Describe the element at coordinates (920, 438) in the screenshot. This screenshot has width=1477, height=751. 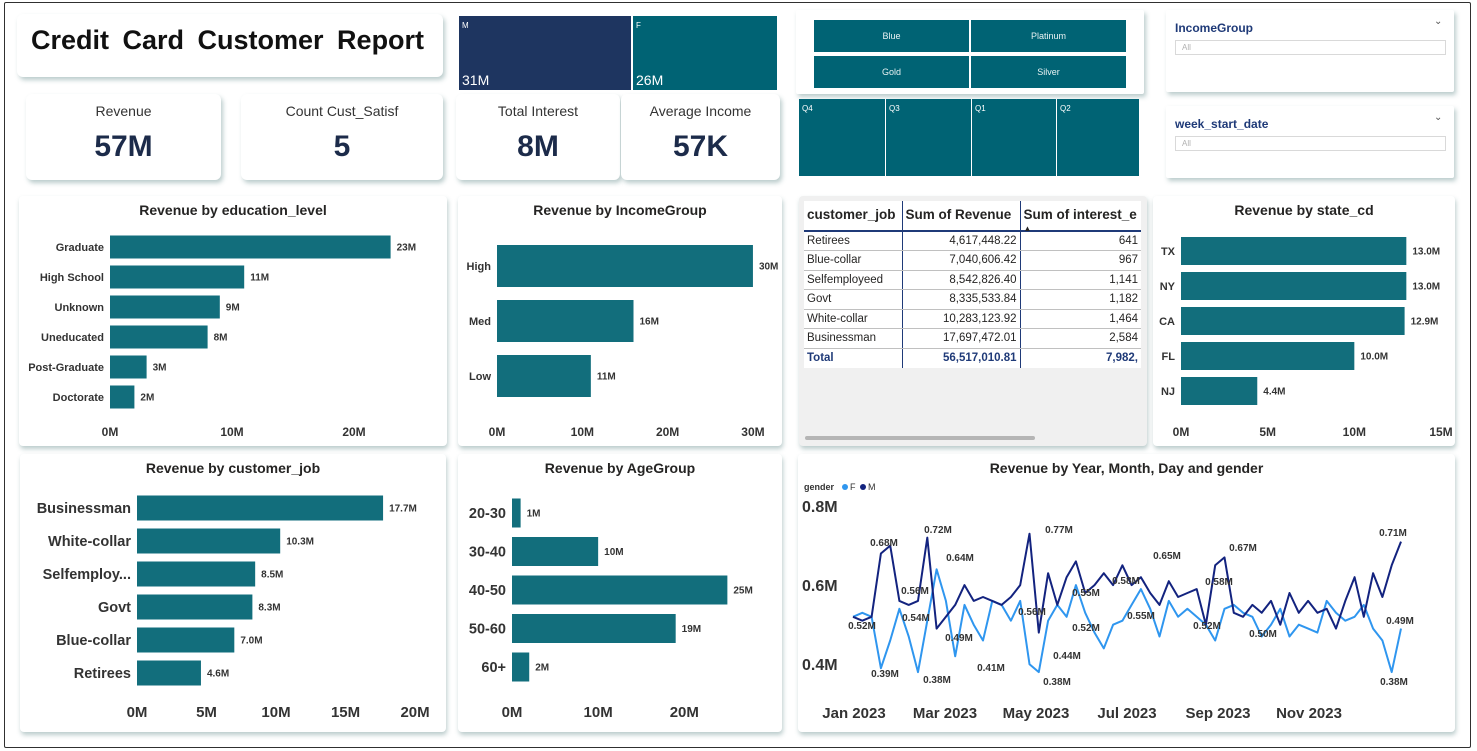
I see `horizontal-scrollbar` at that location.